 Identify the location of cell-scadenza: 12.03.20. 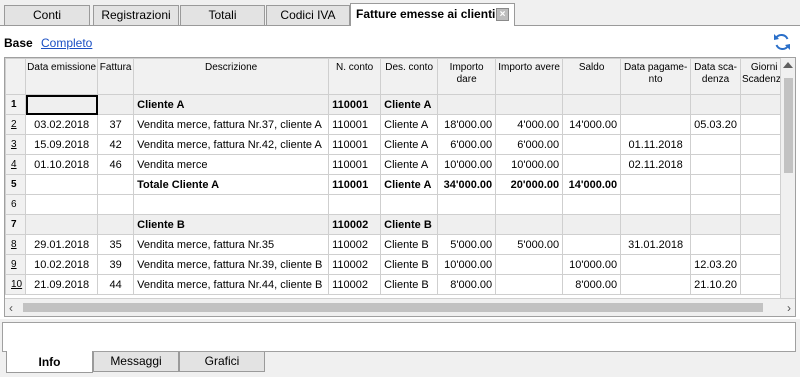
(715, 264).